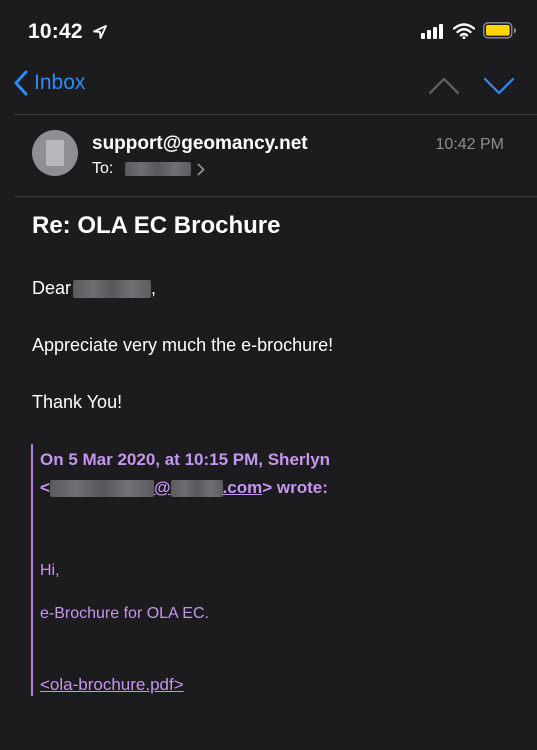  Describe the element at coordinates (464, 30) in the screenshot. I see `wifi-icon` at that location.